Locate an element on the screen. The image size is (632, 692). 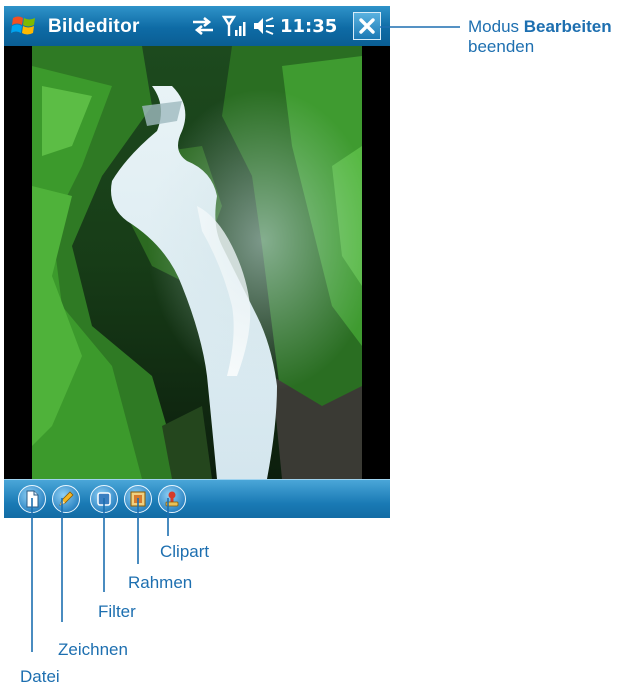
clipart-label: Clipart is located at coordinates (185, 551).